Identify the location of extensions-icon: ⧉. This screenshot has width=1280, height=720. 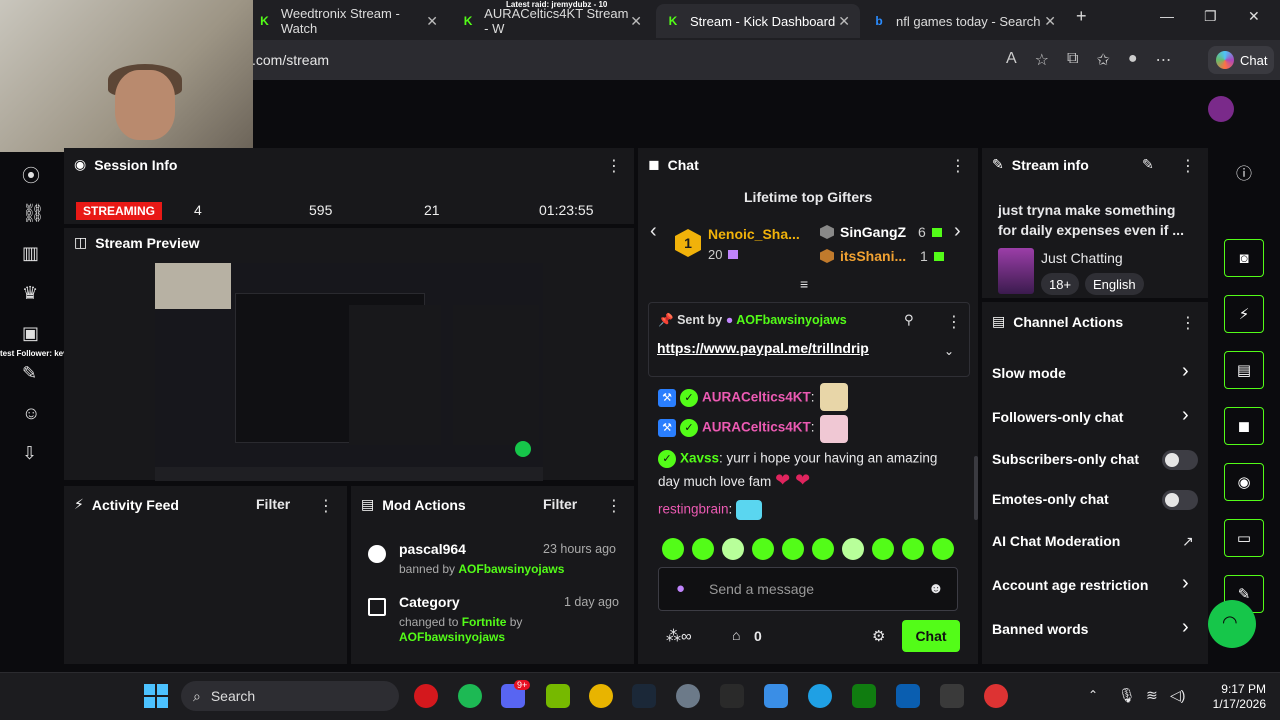
(1072, 60).